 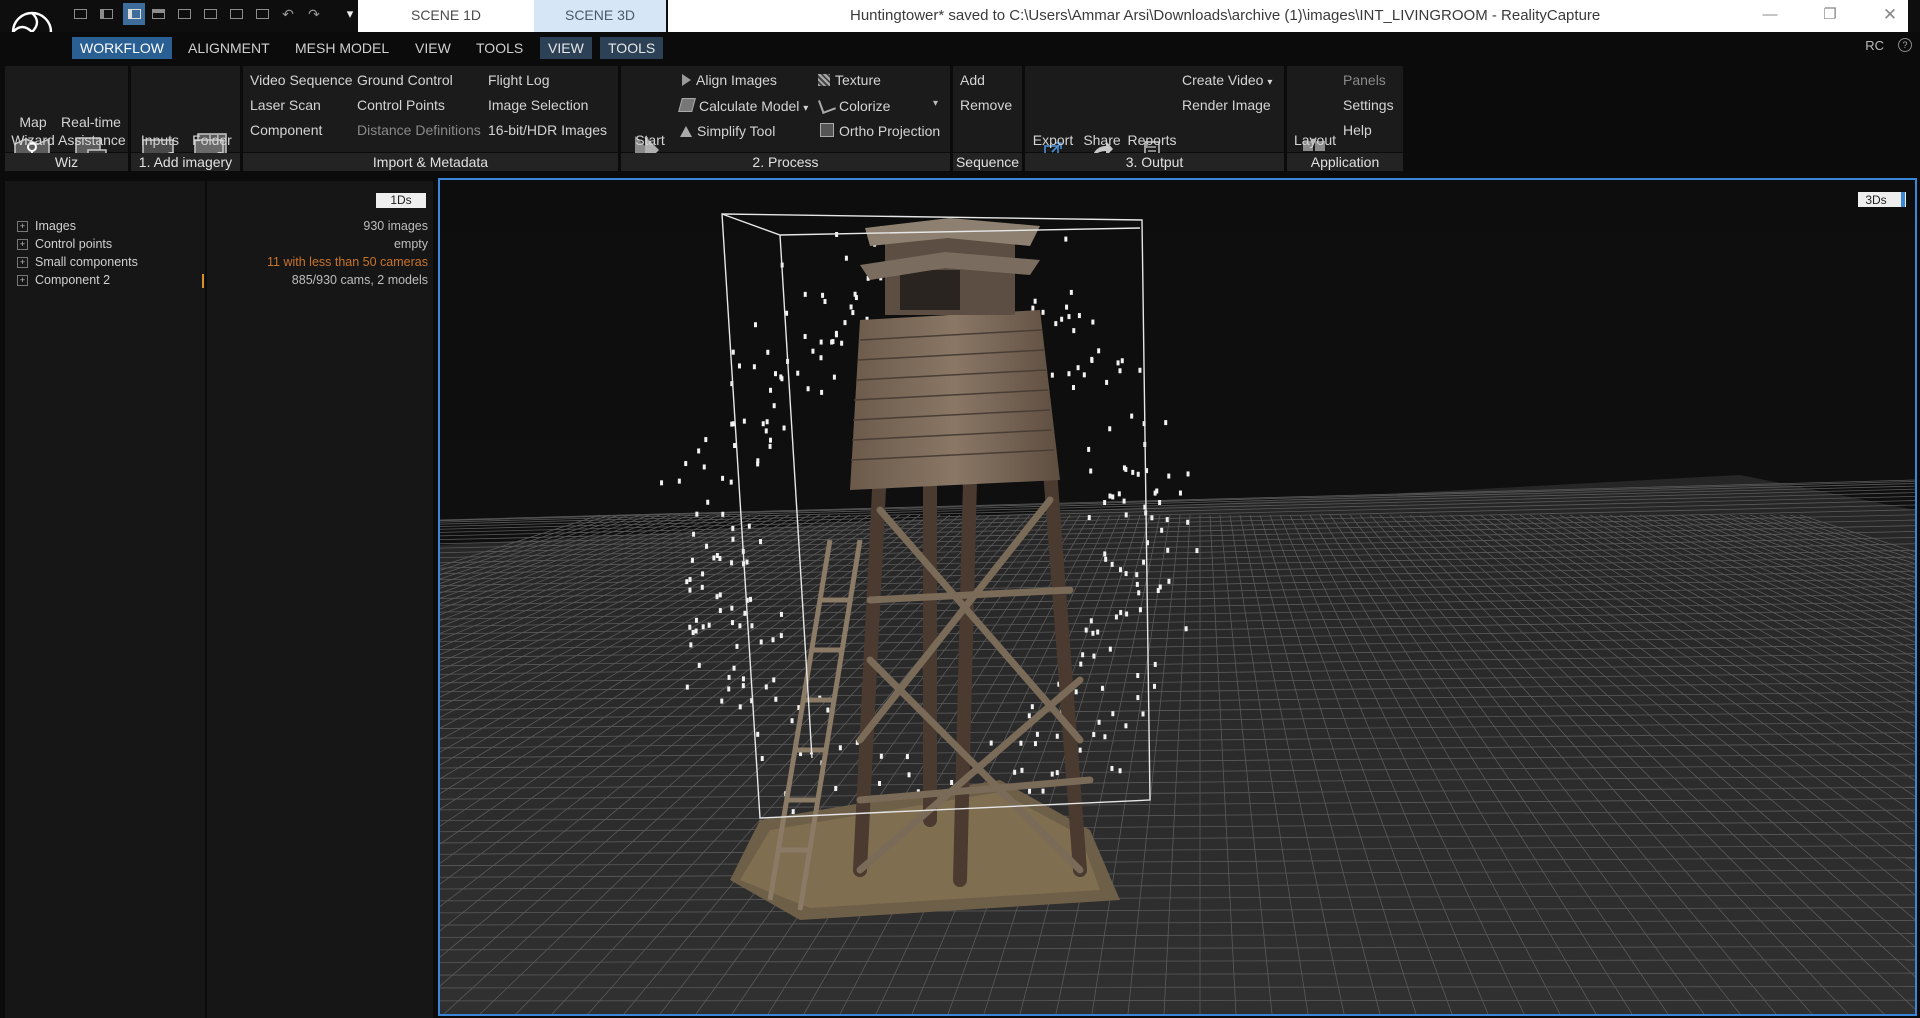 I want to click on texture-button: Texture, so click(x=849, y=80).